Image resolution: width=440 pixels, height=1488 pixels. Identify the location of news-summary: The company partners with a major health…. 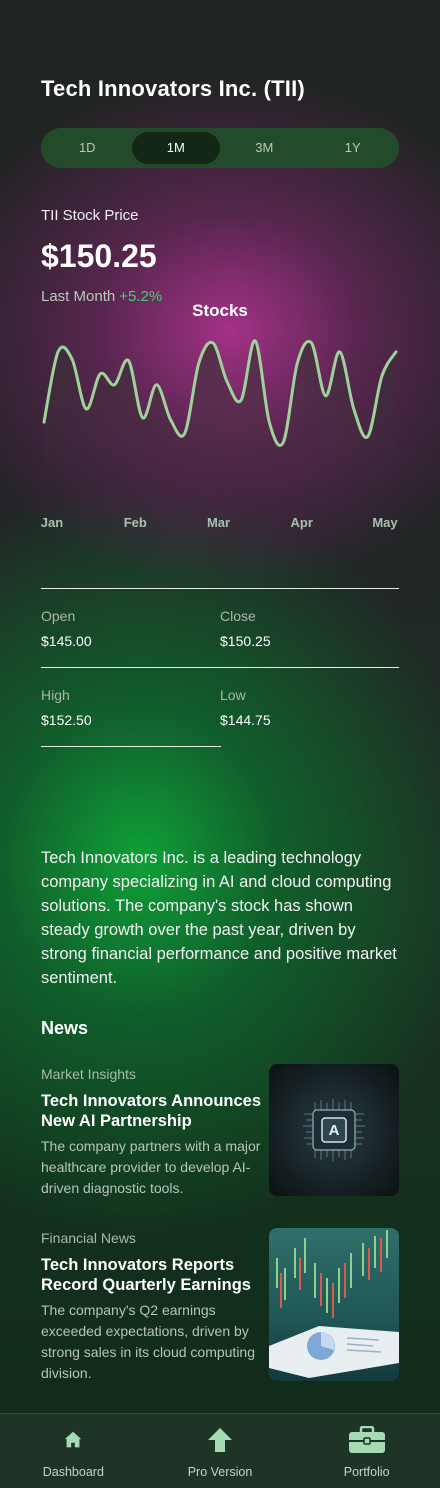
(151, 1167).